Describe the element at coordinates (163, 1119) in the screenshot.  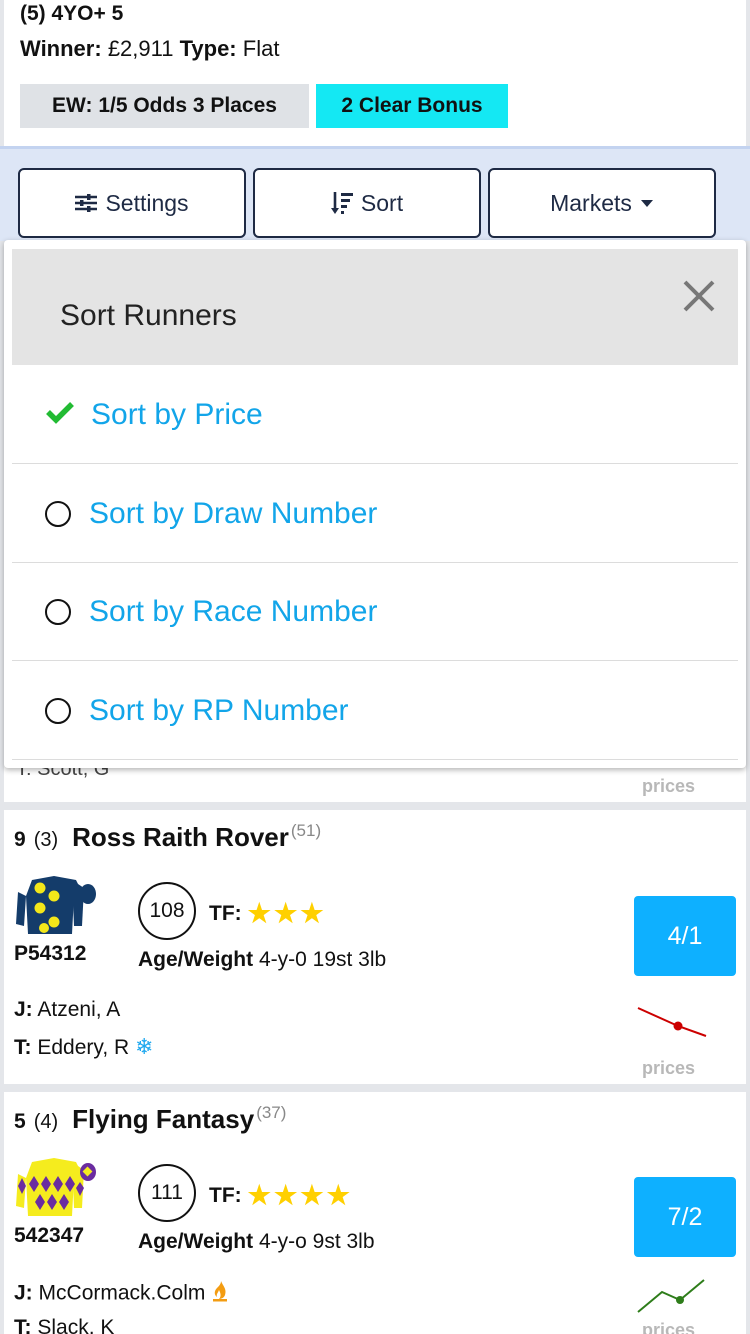
I see `runner-name: Flying Fantasy` at that location.